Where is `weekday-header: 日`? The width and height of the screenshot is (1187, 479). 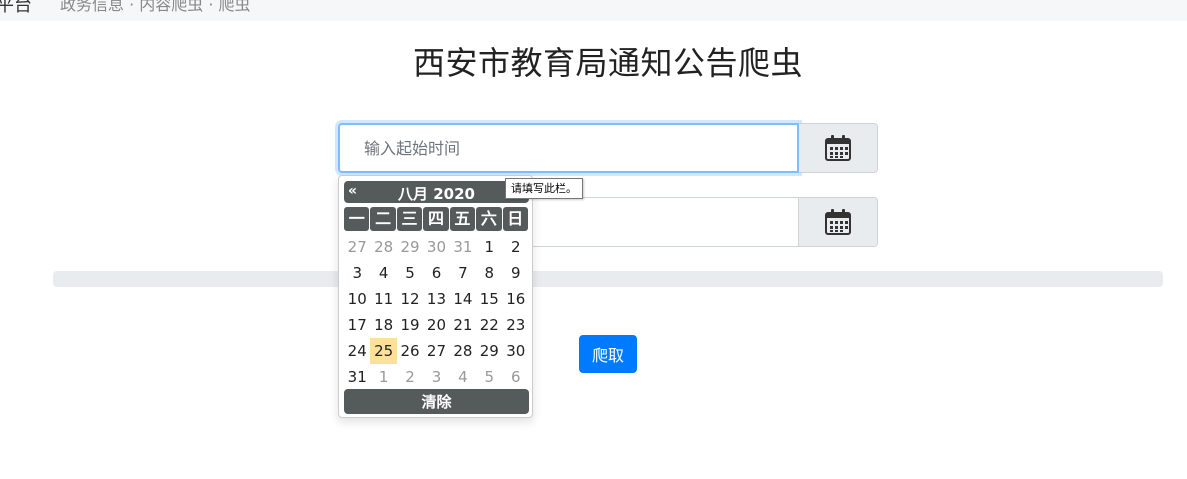 weekday-header: 日 is located at coordinates (515, 219).